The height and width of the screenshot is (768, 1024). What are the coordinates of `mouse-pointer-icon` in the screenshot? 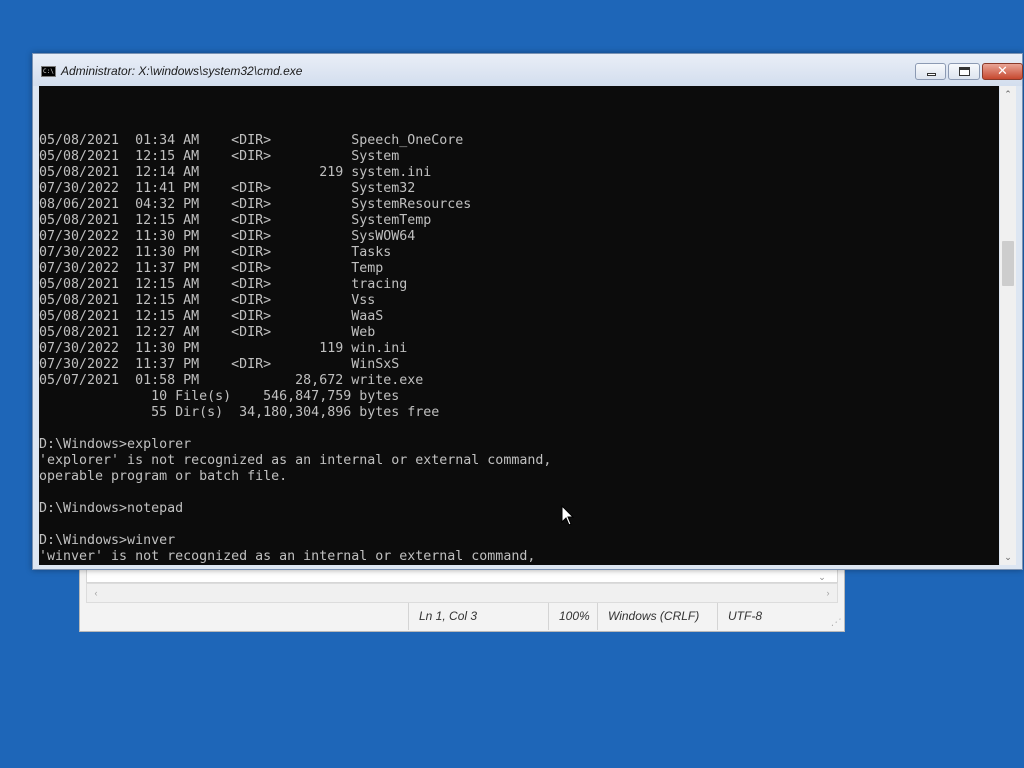 It's located at (568, 515).